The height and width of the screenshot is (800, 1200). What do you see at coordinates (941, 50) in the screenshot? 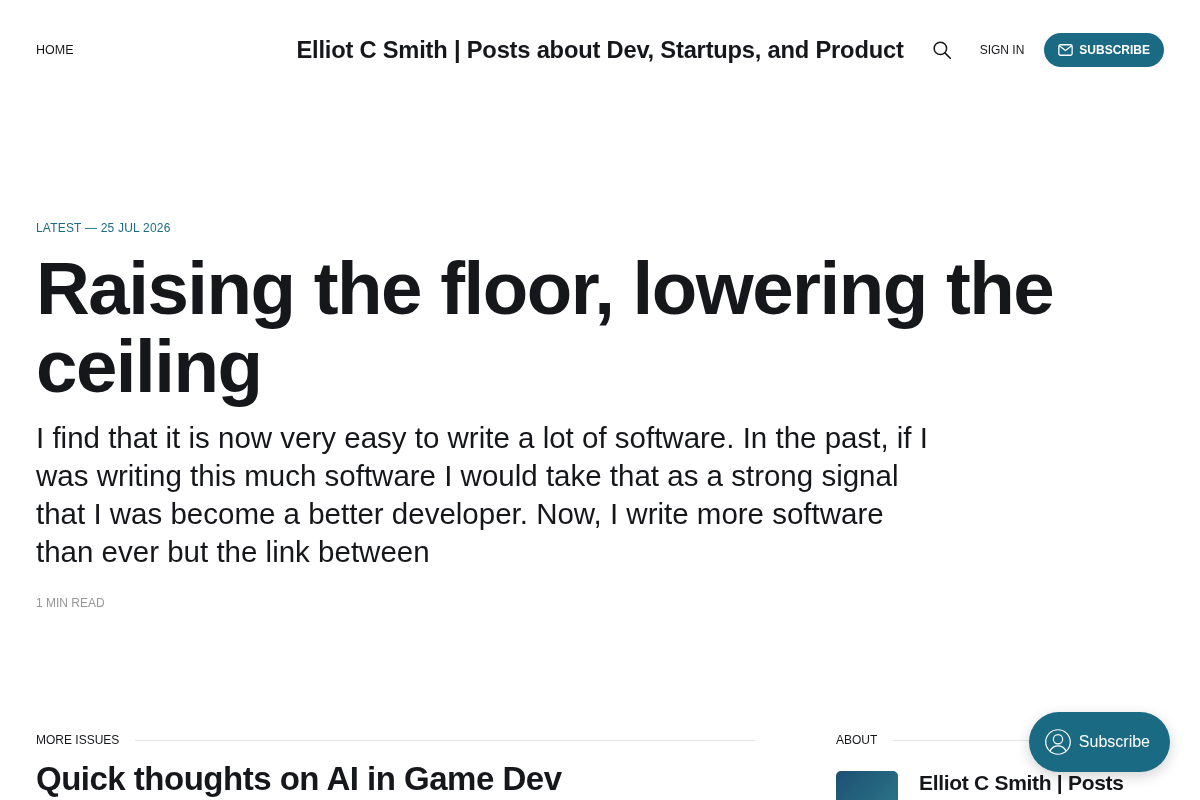
I see `search-icon` at bounding box center [941, 50].